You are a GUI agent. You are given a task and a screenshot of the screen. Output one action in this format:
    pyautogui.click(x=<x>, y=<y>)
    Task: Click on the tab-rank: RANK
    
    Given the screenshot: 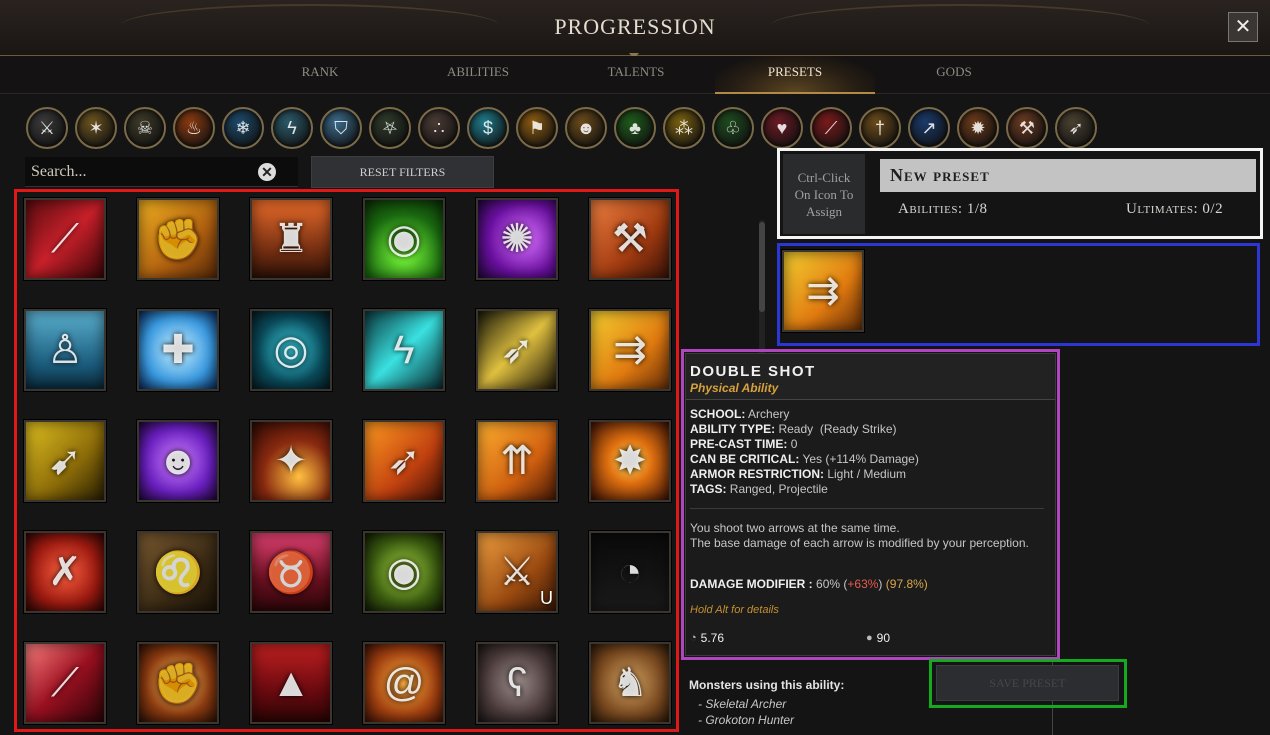 What is the action you would take?
    pyautogui.click(x=320, y=75)
    